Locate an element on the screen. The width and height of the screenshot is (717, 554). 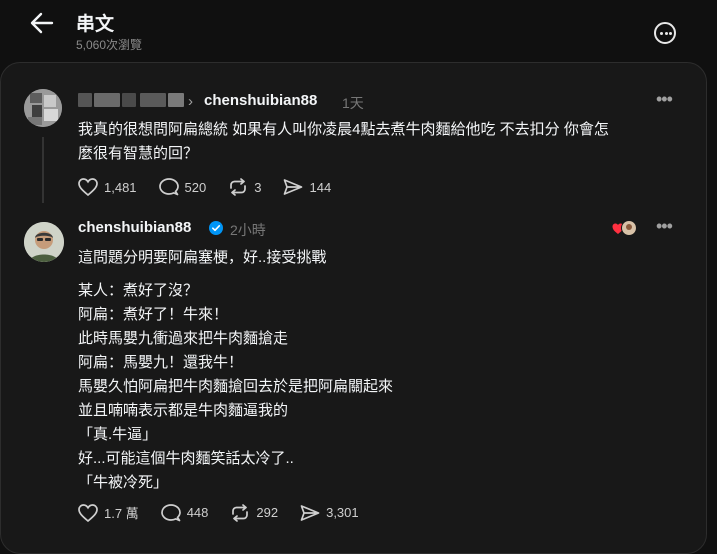
share-button: 3,301 is located at coordinates (329, 513).